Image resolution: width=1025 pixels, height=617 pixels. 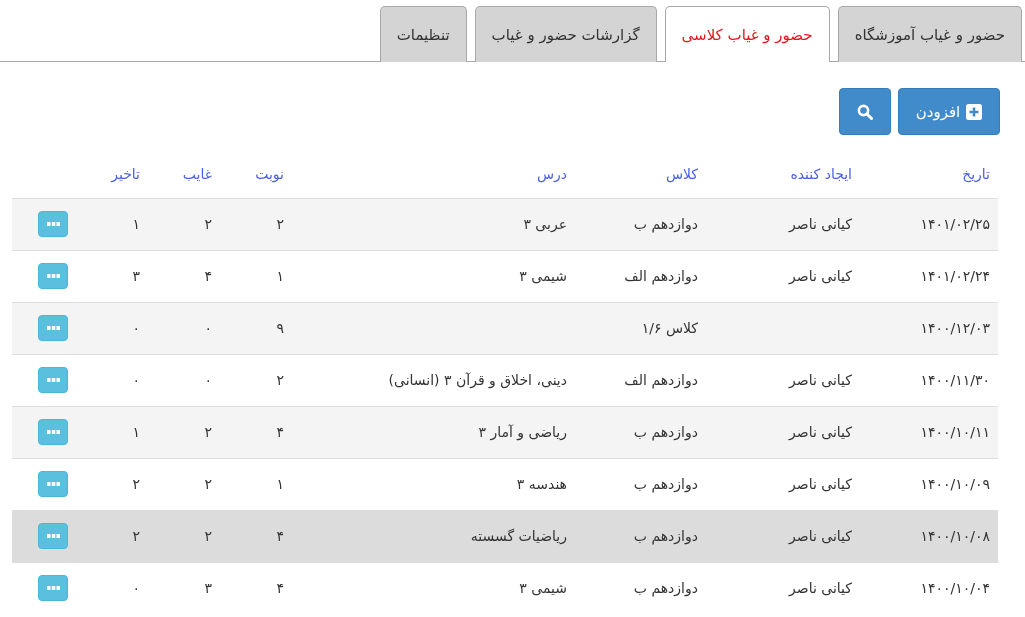 I want to click on table-cell: ۱۴۰۰/۱۰/۰۴, so click(x=955, y=588).